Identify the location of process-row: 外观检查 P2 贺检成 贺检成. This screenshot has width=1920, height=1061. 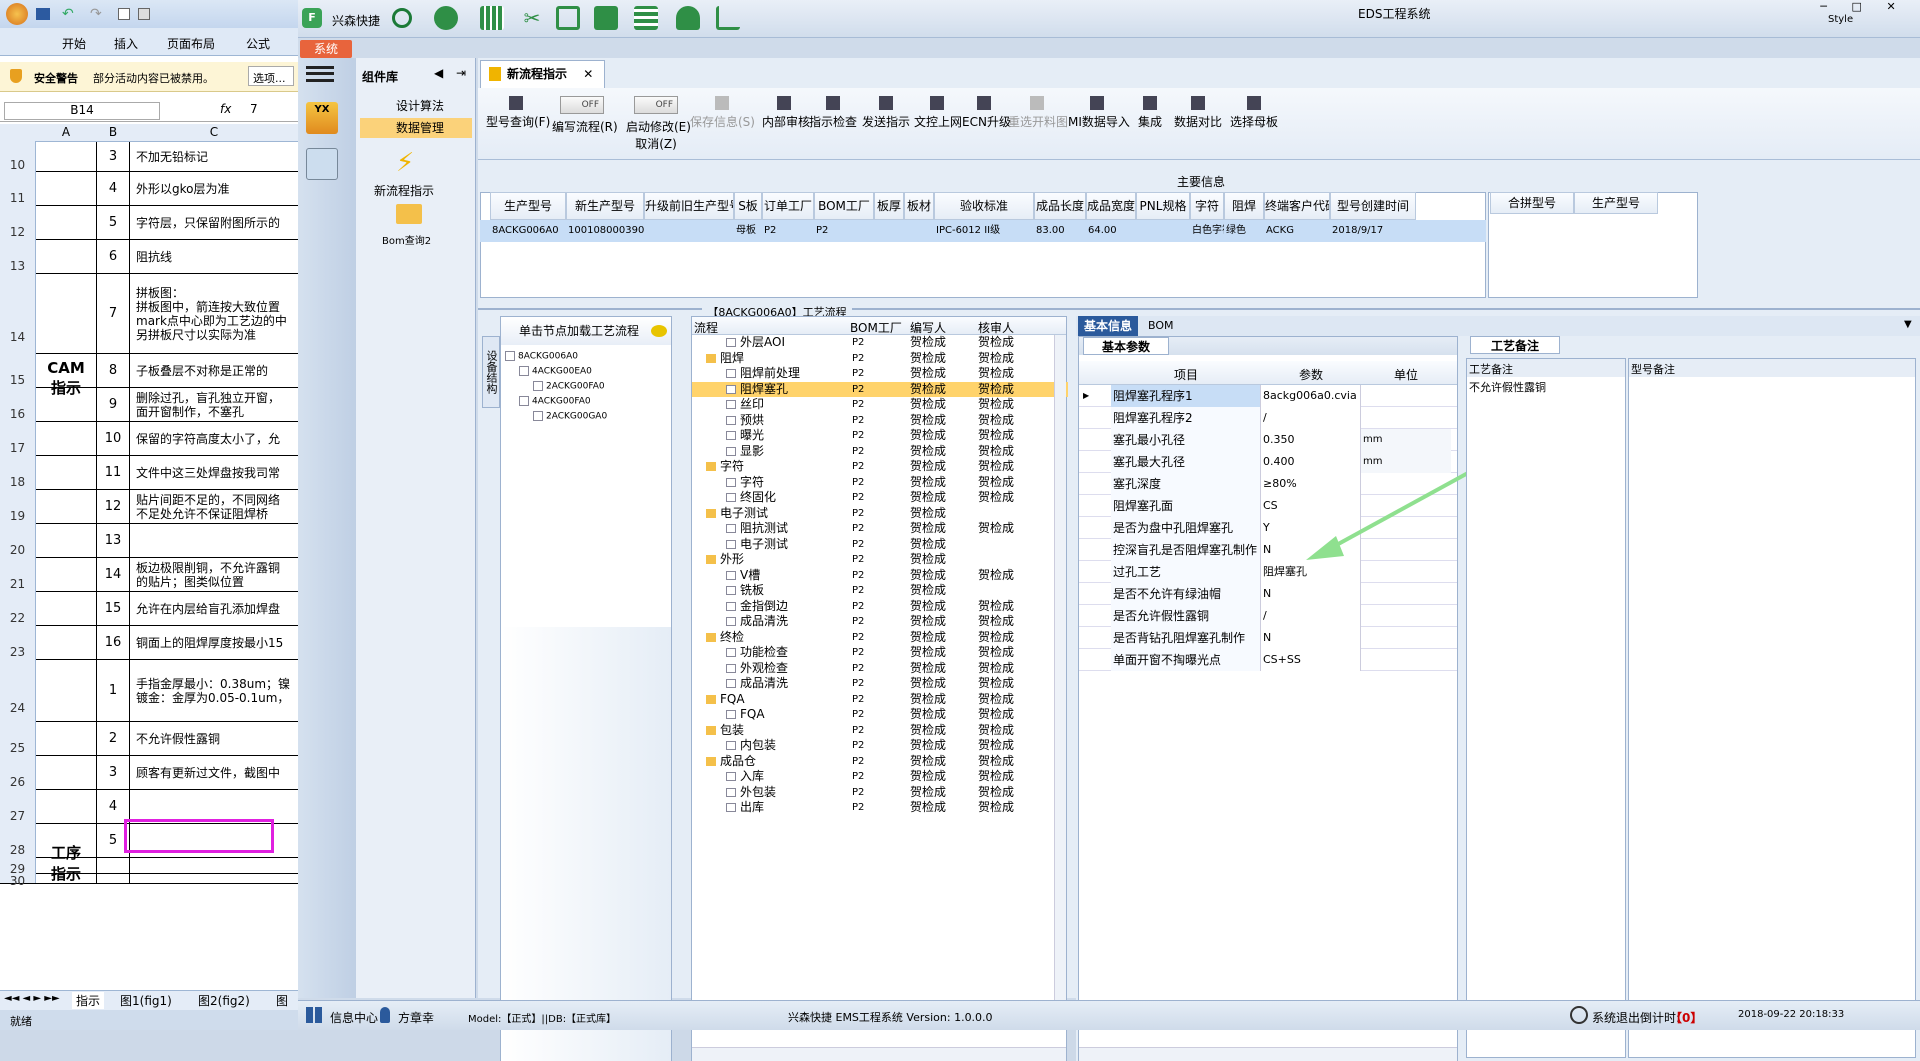
(880, 668).